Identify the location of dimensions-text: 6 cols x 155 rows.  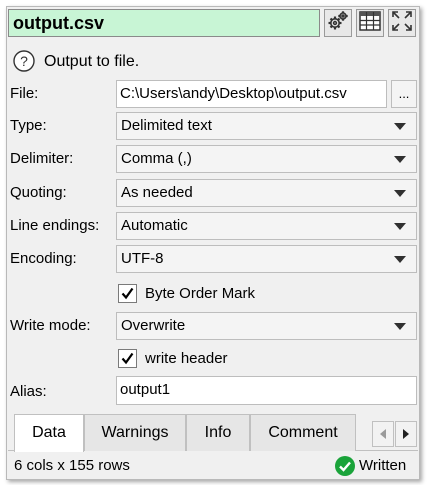
(72, 465).